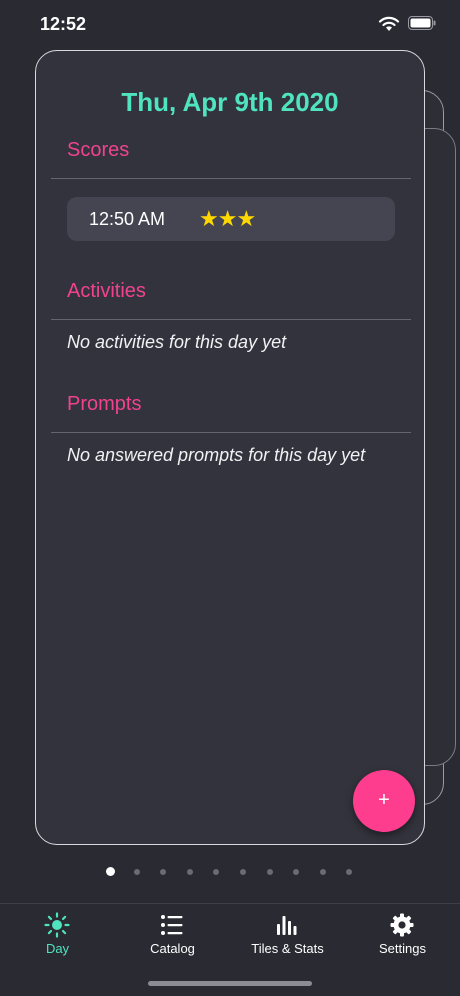 The width and height of the screenshot is (460, 996). Describe the element at coordinates (402, 948) in the screenshot. I see `tab-settings-label: Settings` at that location.